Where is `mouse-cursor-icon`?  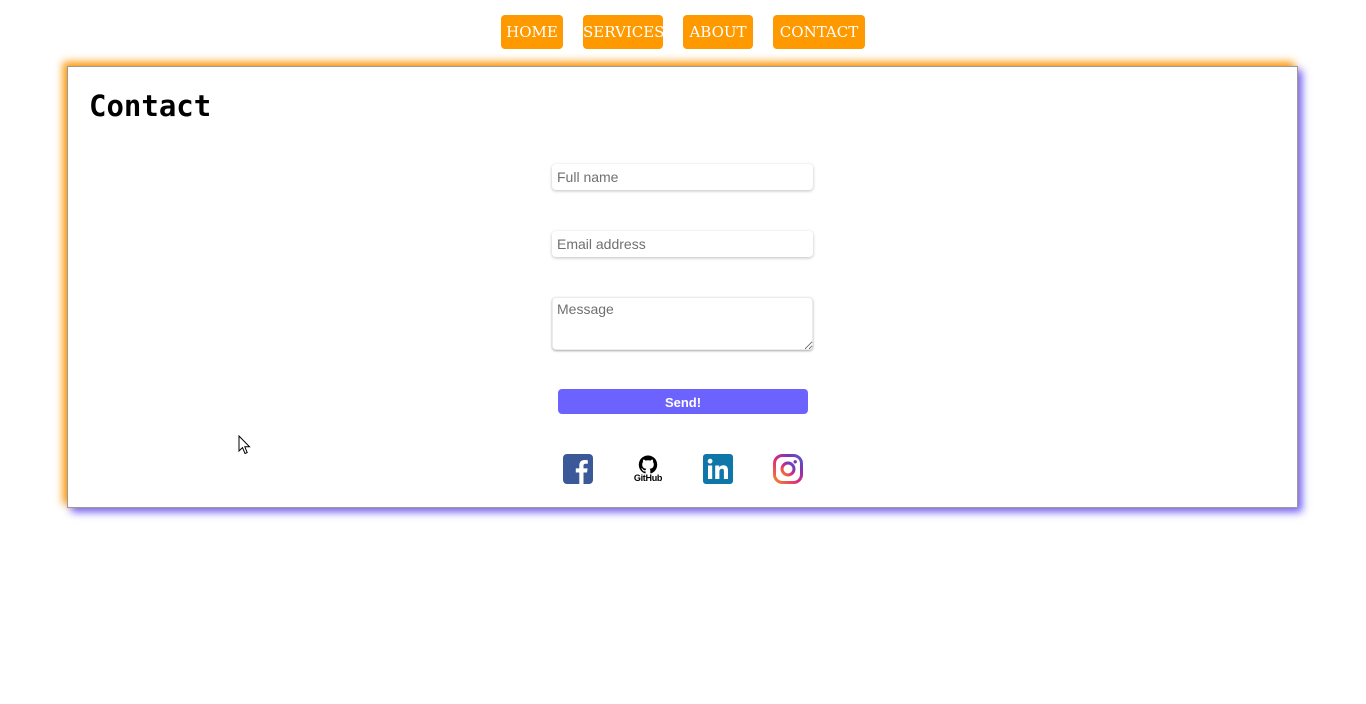 mouse-cursor-icon is located at coordinates (244, 445).